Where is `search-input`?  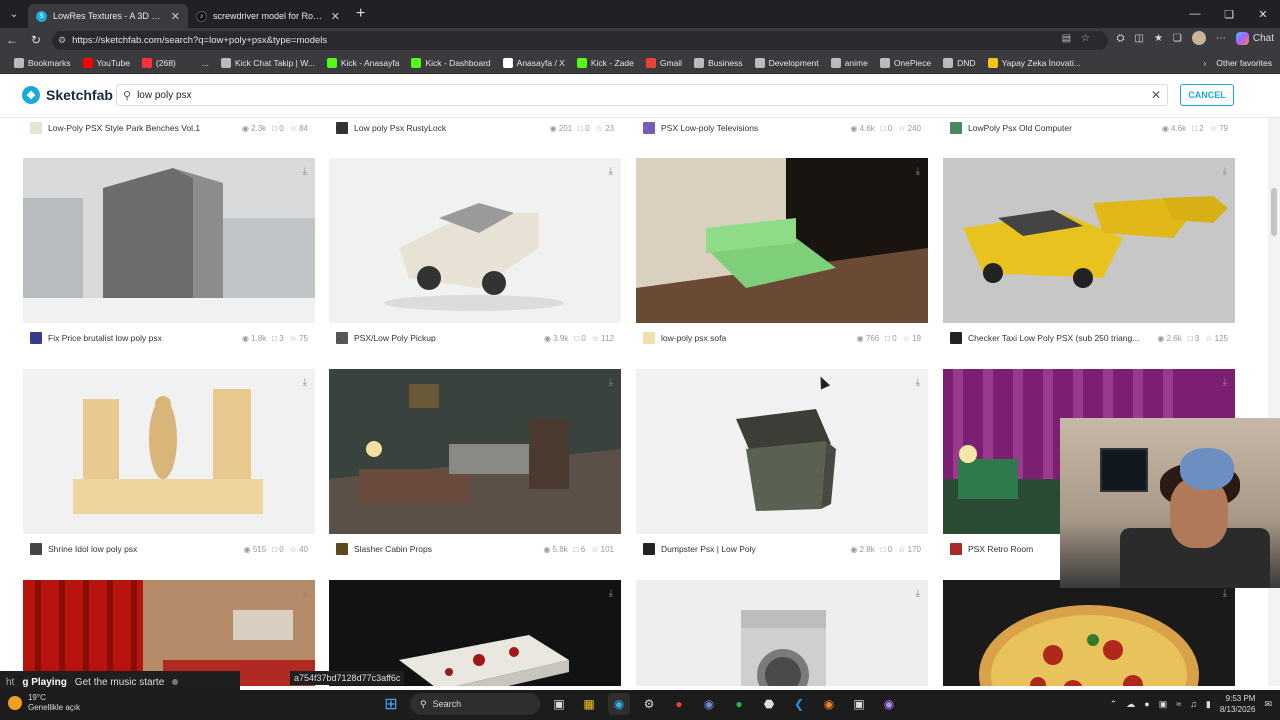 search-input is located at coordinates (652, 95).